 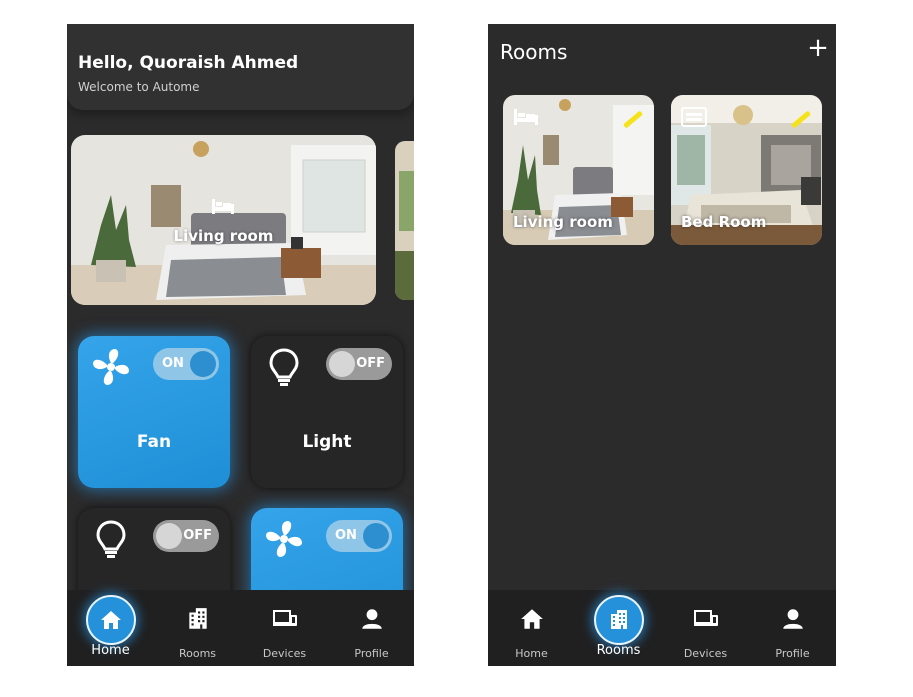 I want to click on device-name: Fan, so click(x=154, y=442).